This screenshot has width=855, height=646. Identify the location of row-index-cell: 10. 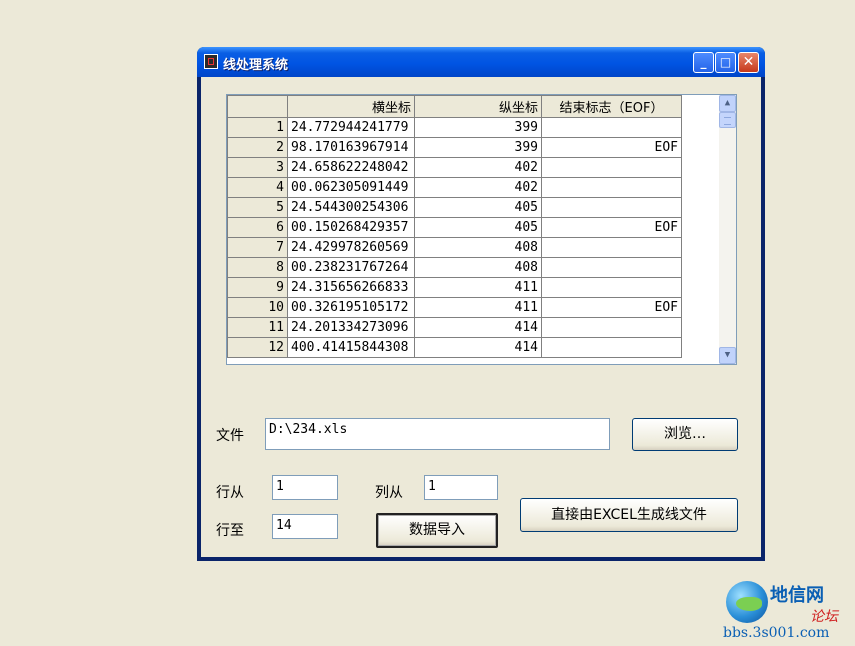
(257, 307).